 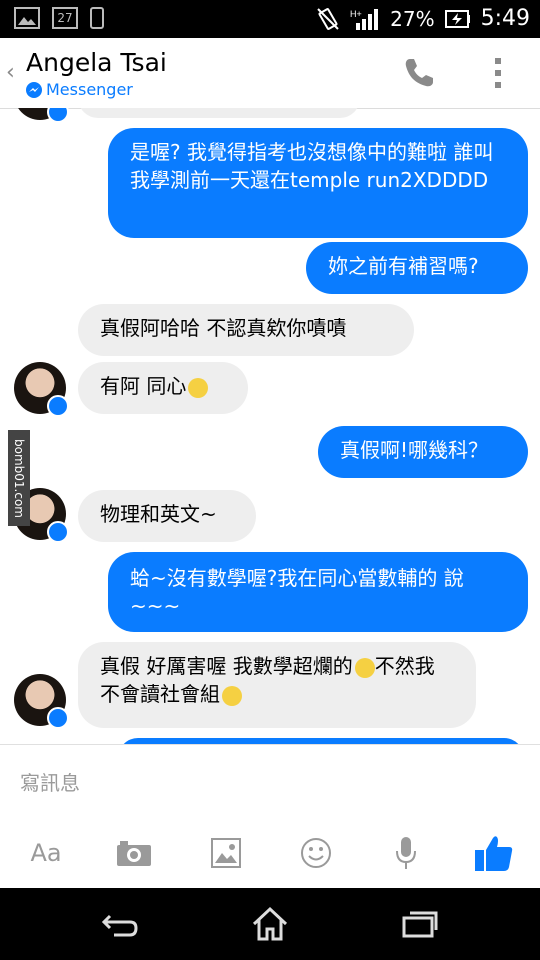 I want to click on status-left: 27, so click(x=59, y=18).